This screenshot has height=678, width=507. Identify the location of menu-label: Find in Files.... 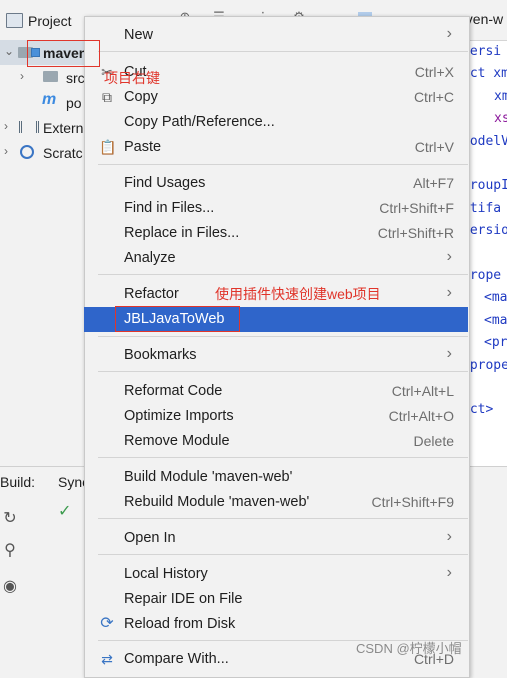
(169, 208).